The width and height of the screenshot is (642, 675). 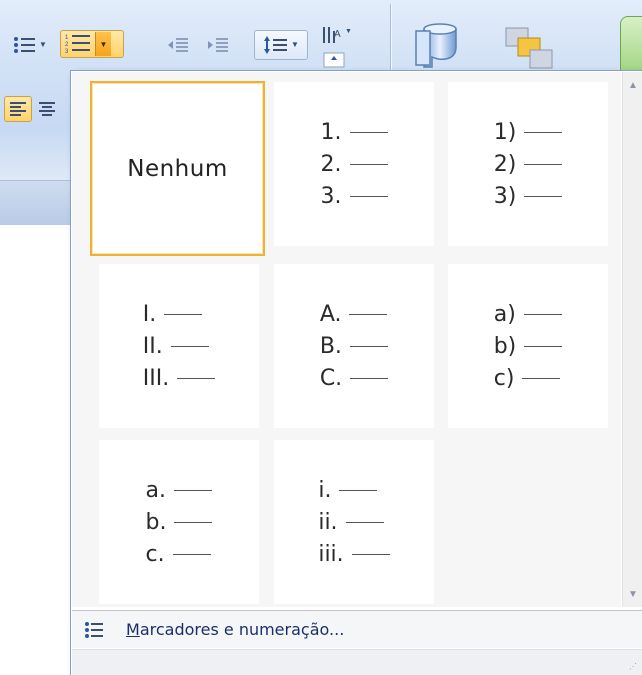 I want to click on scroll-down-icon: ▼, so click(x=632, y=594).